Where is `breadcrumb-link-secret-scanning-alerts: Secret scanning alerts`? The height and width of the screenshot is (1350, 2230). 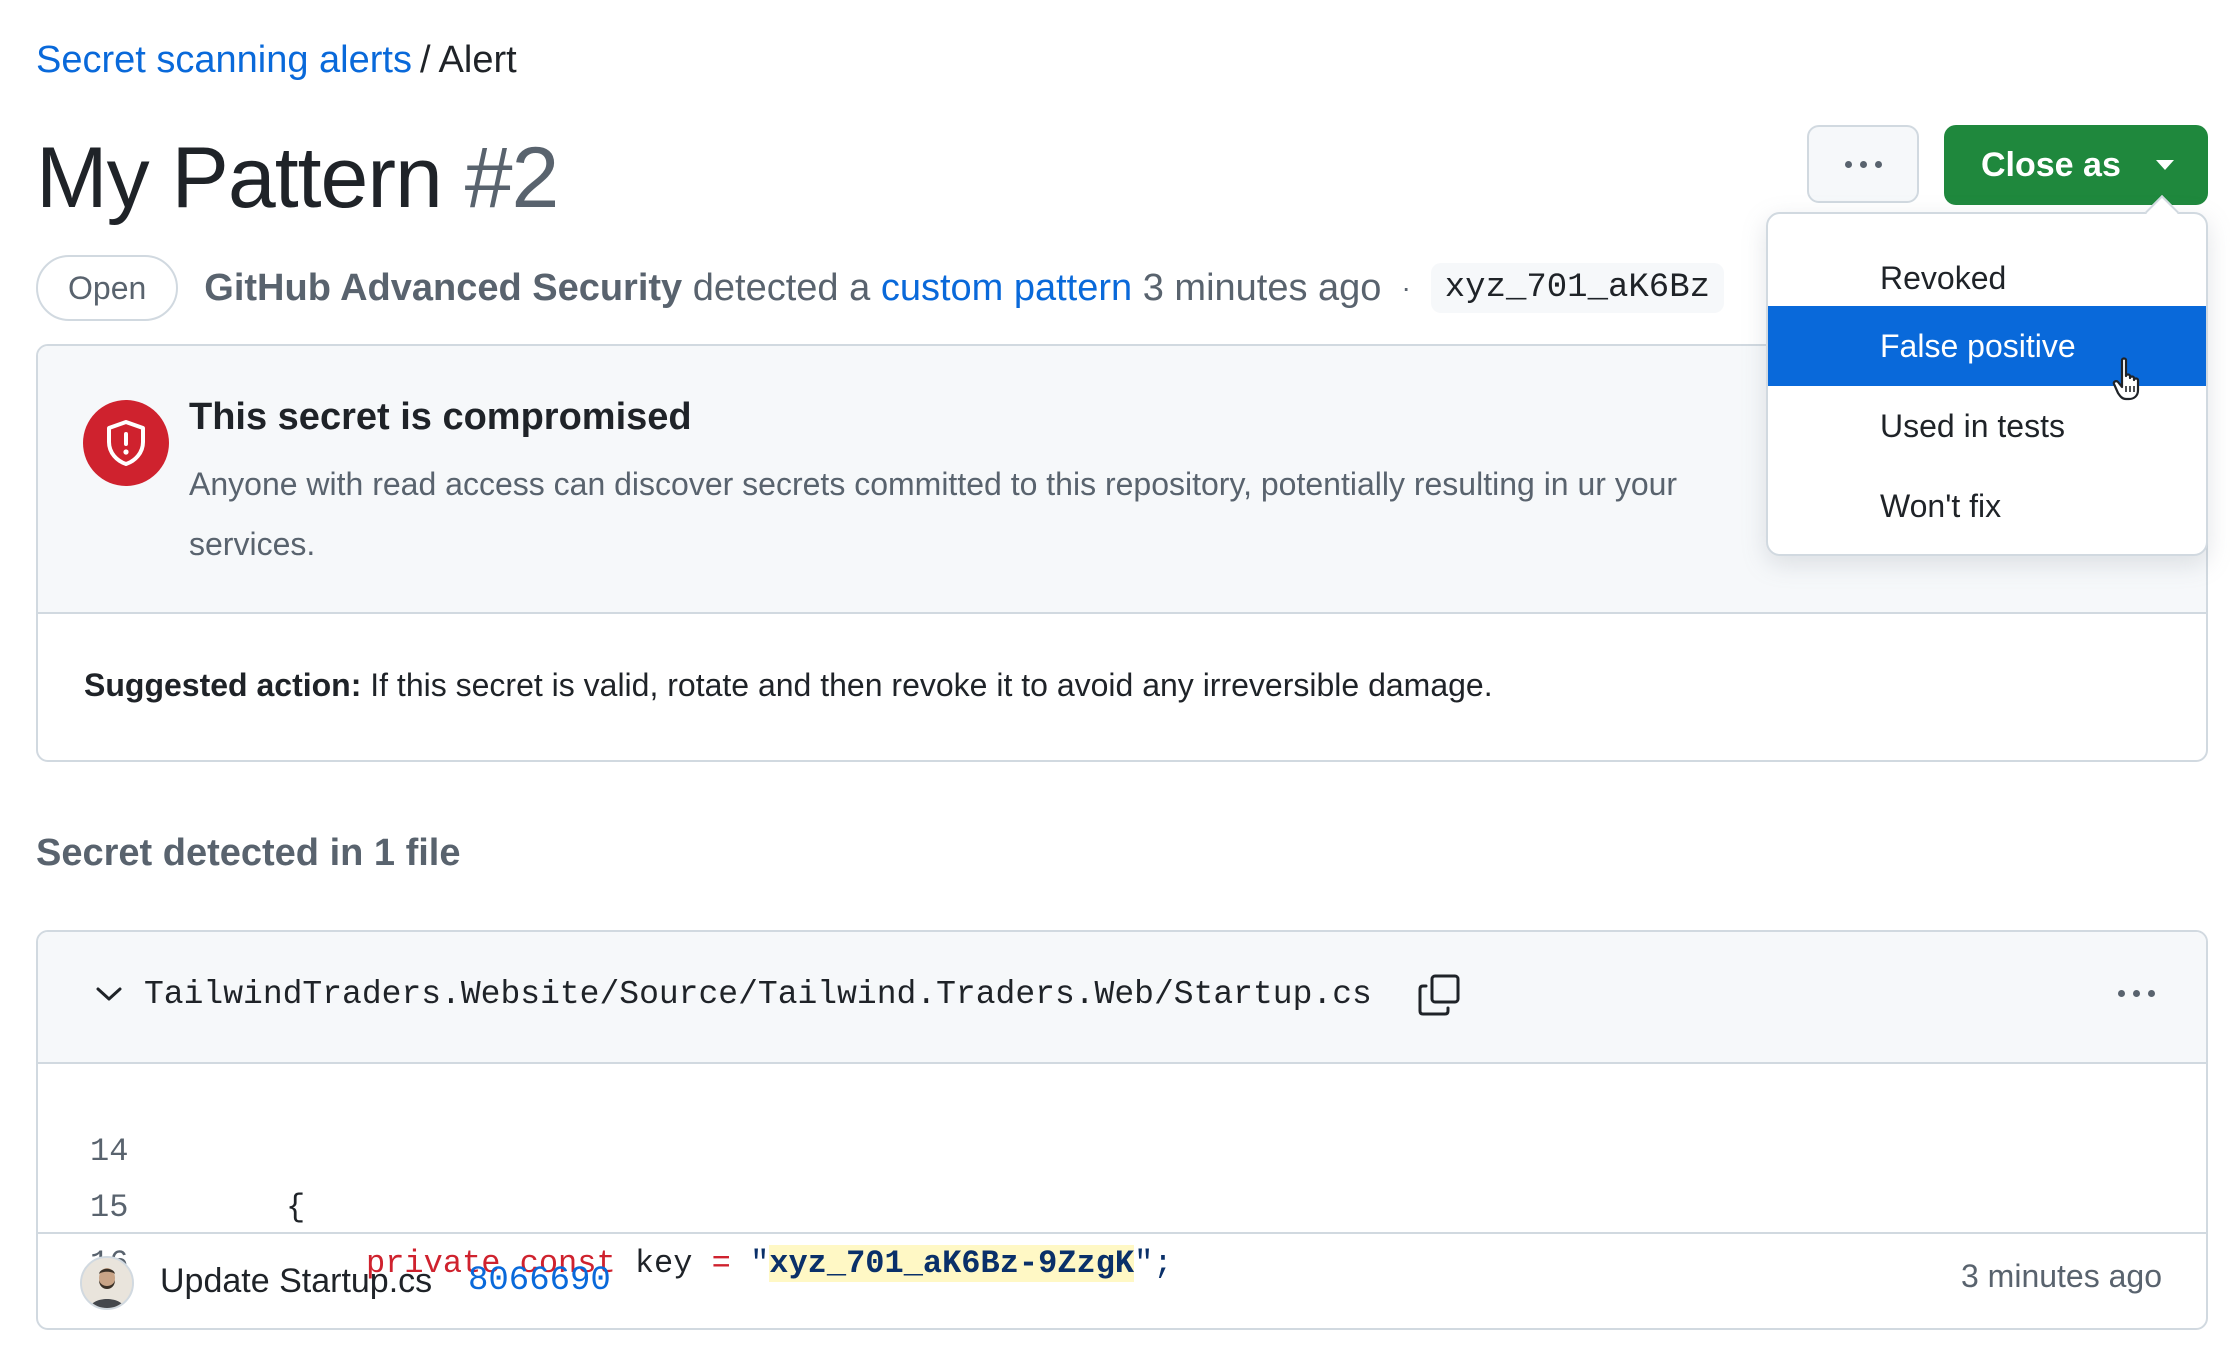
breadcrumb-link-secret-scanning-alerts: Secret scanning alerts is located at coordinates (224, 60).